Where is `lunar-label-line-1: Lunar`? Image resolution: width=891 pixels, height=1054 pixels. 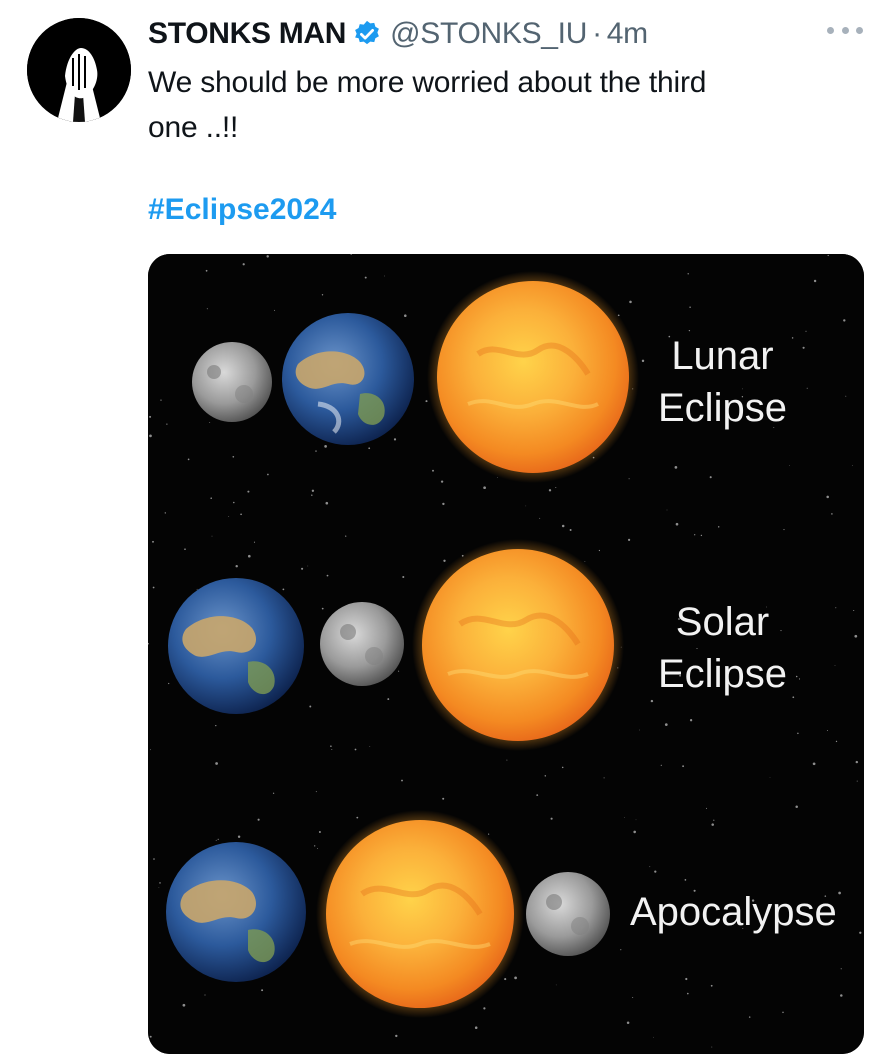
lunar-label-line-1: Lunar is located at coordinates (722, 356).